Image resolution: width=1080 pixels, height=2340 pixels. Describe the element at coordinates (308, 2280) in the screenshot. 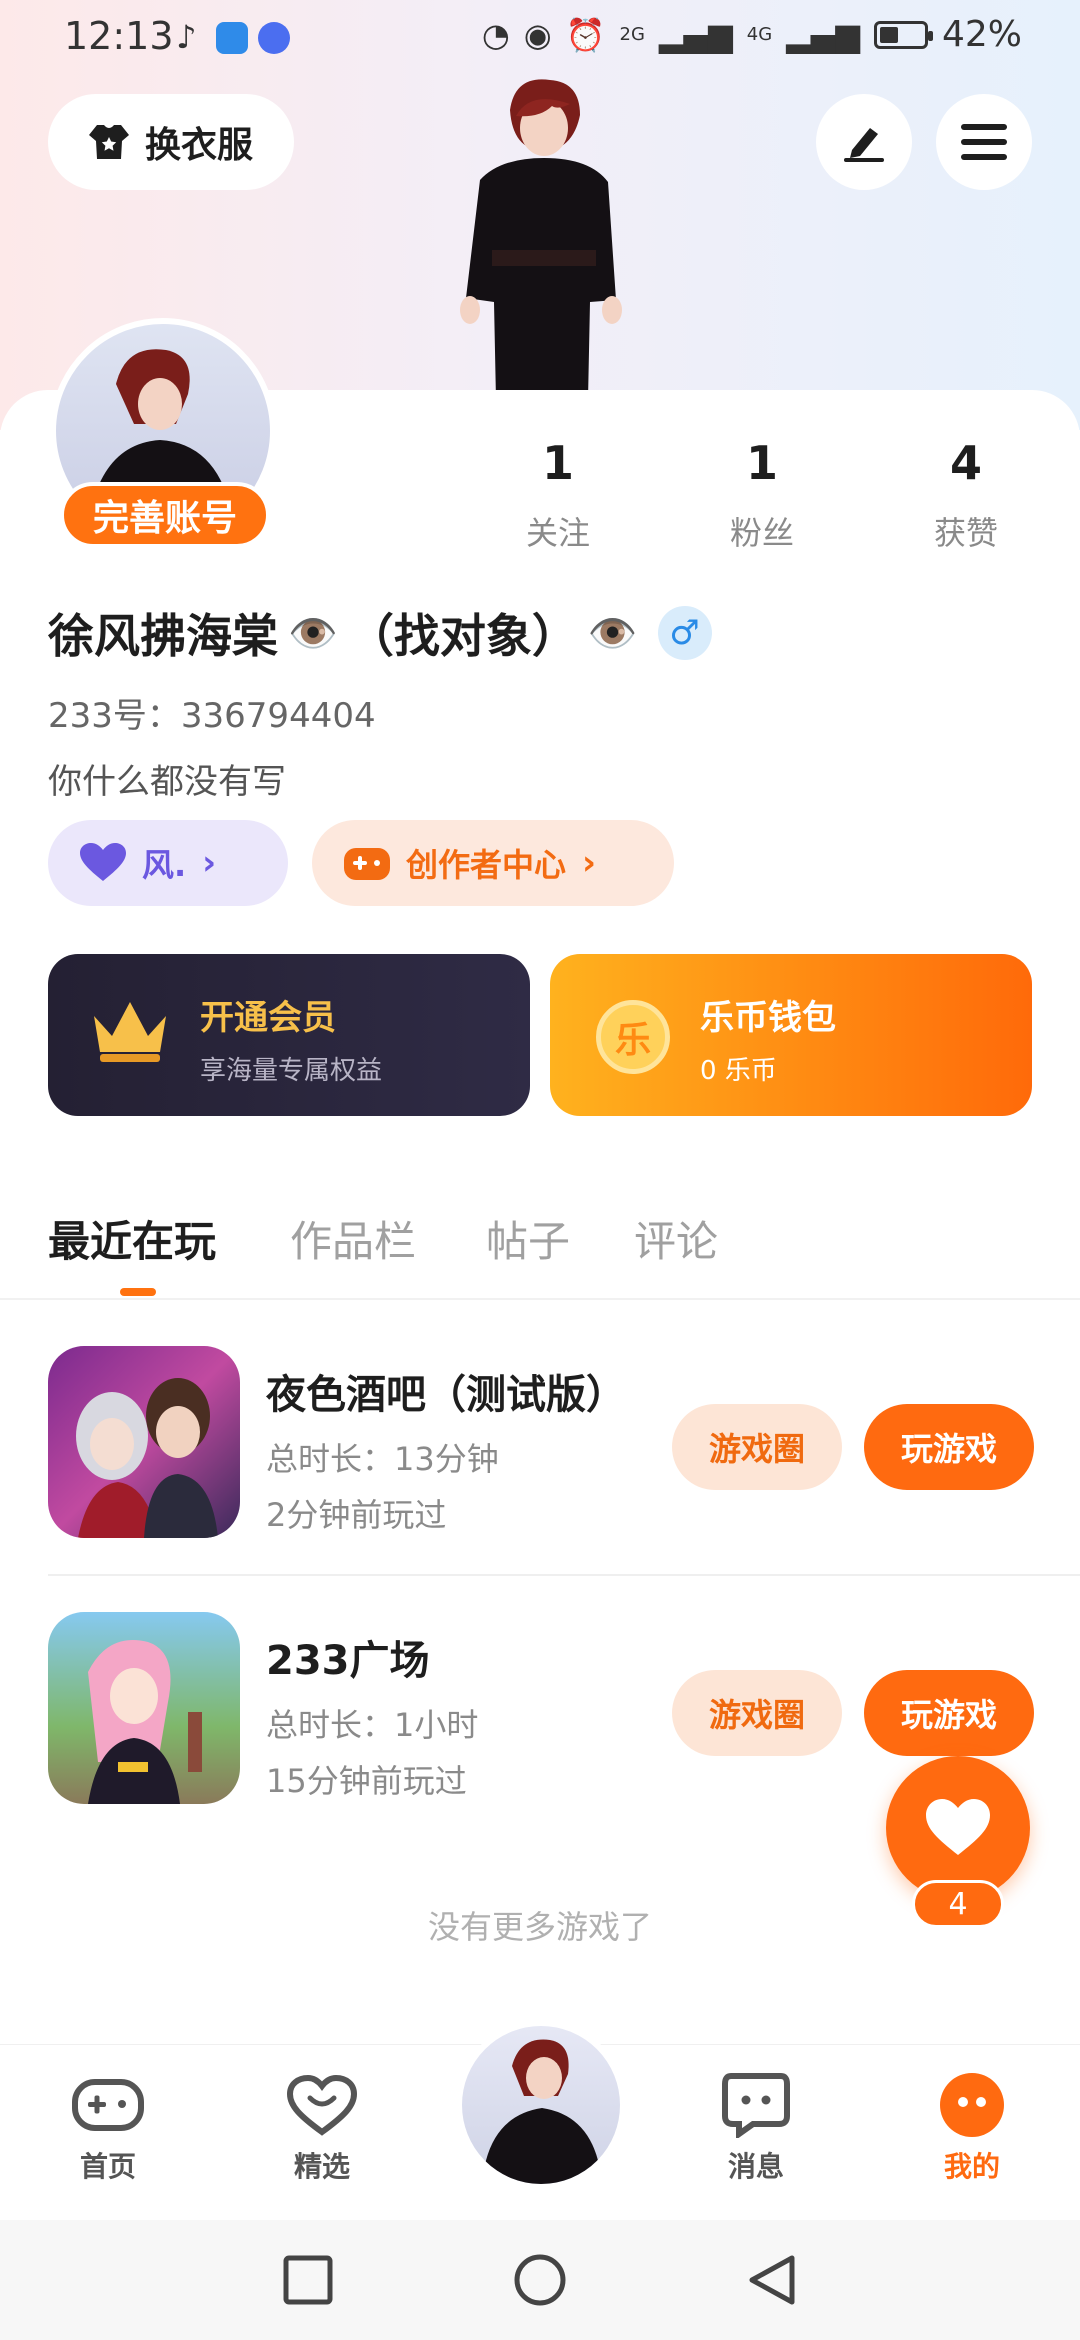

I see `recent-apps-icon` at that location.